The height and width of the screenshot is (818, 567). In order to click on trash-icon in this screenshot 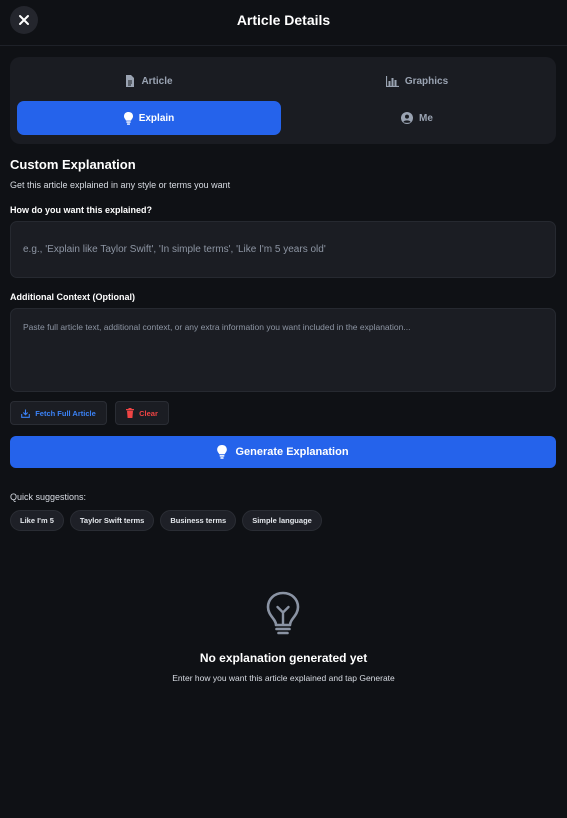, I will do `click(130, 413)`.